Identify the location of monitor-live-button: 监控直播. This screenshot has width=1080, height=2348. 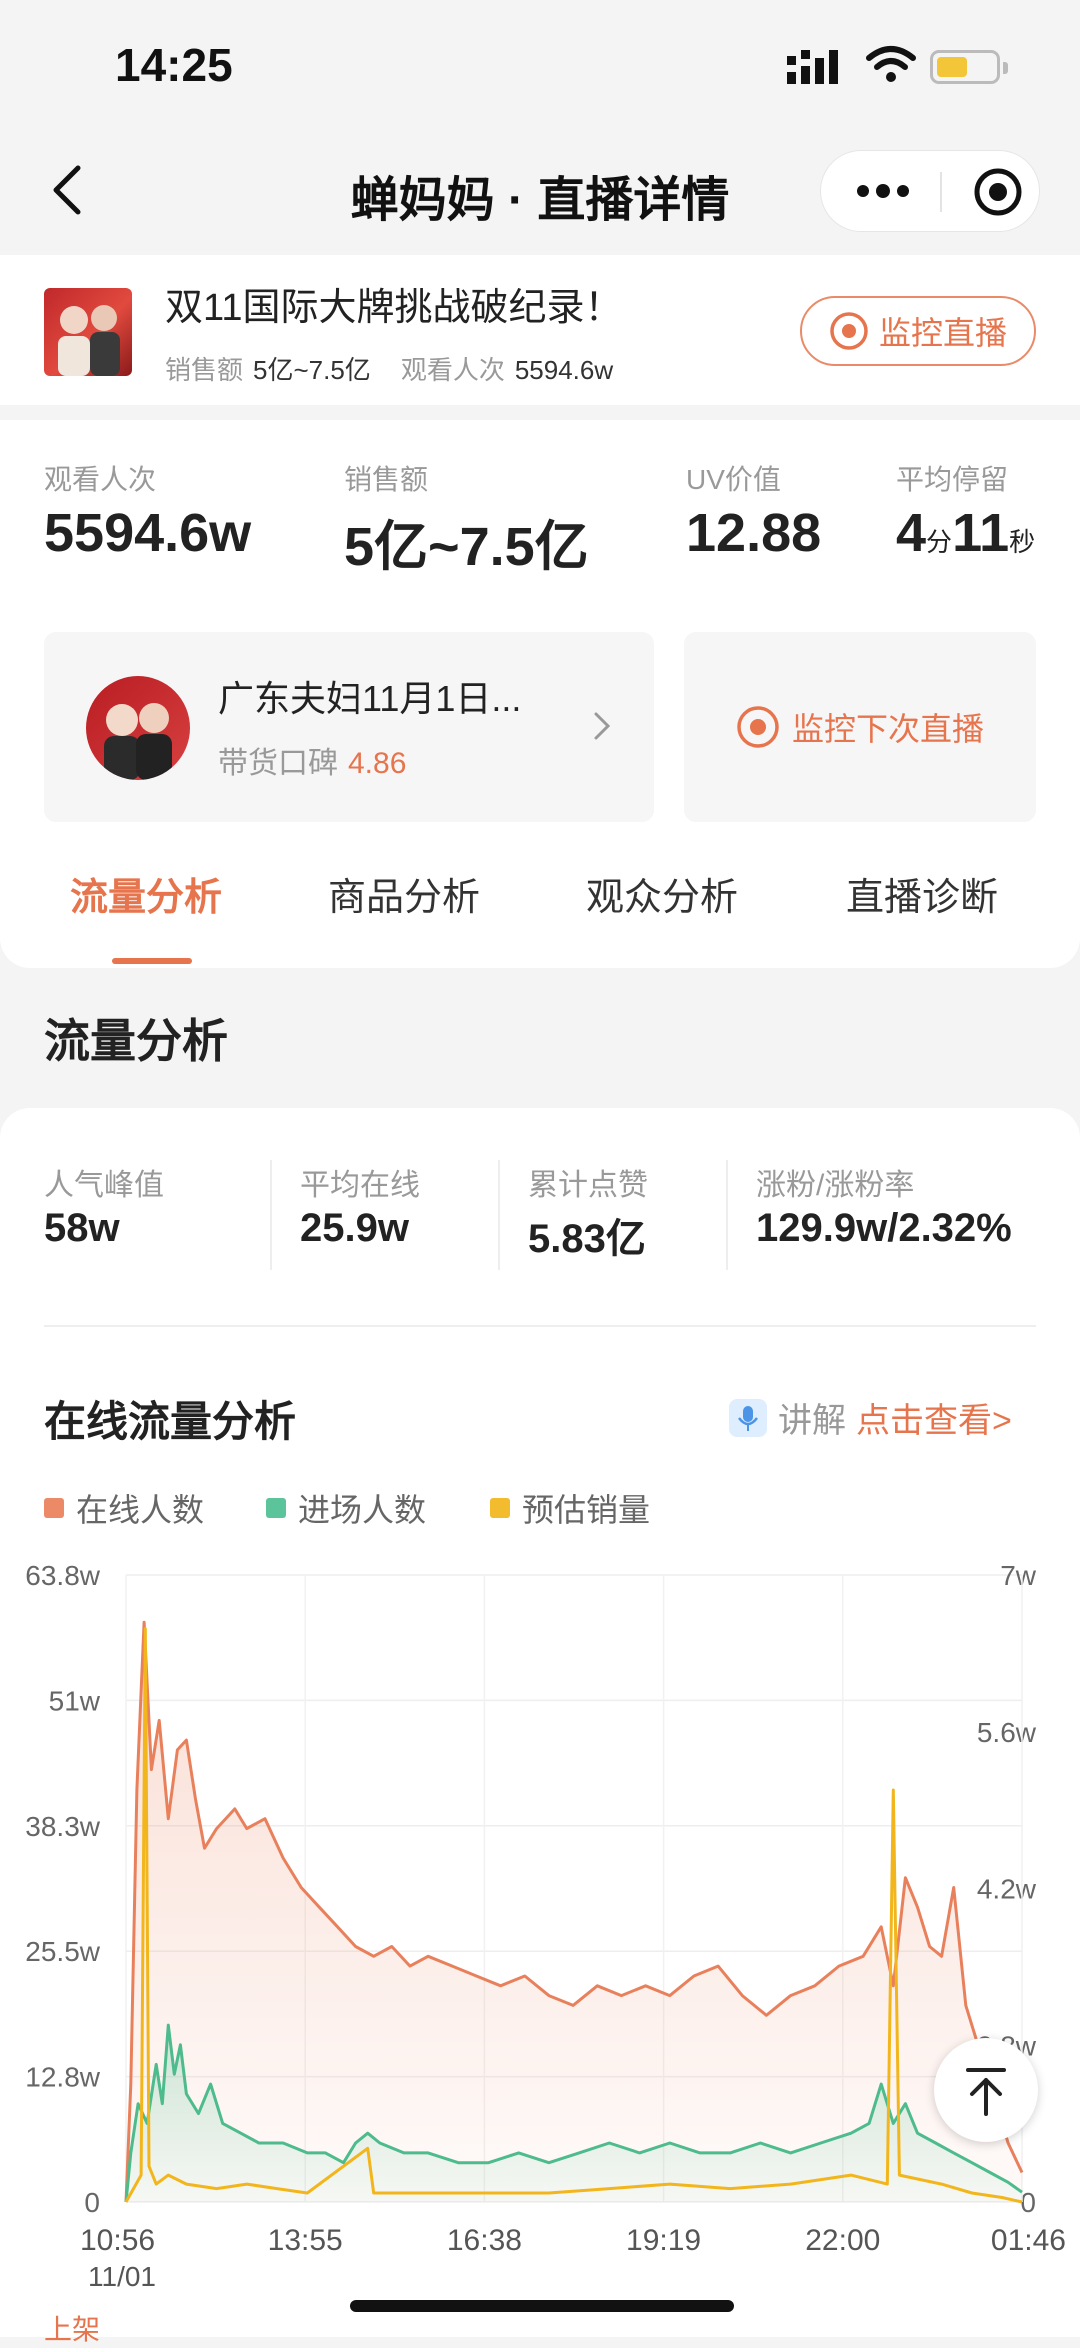
(918, 331).